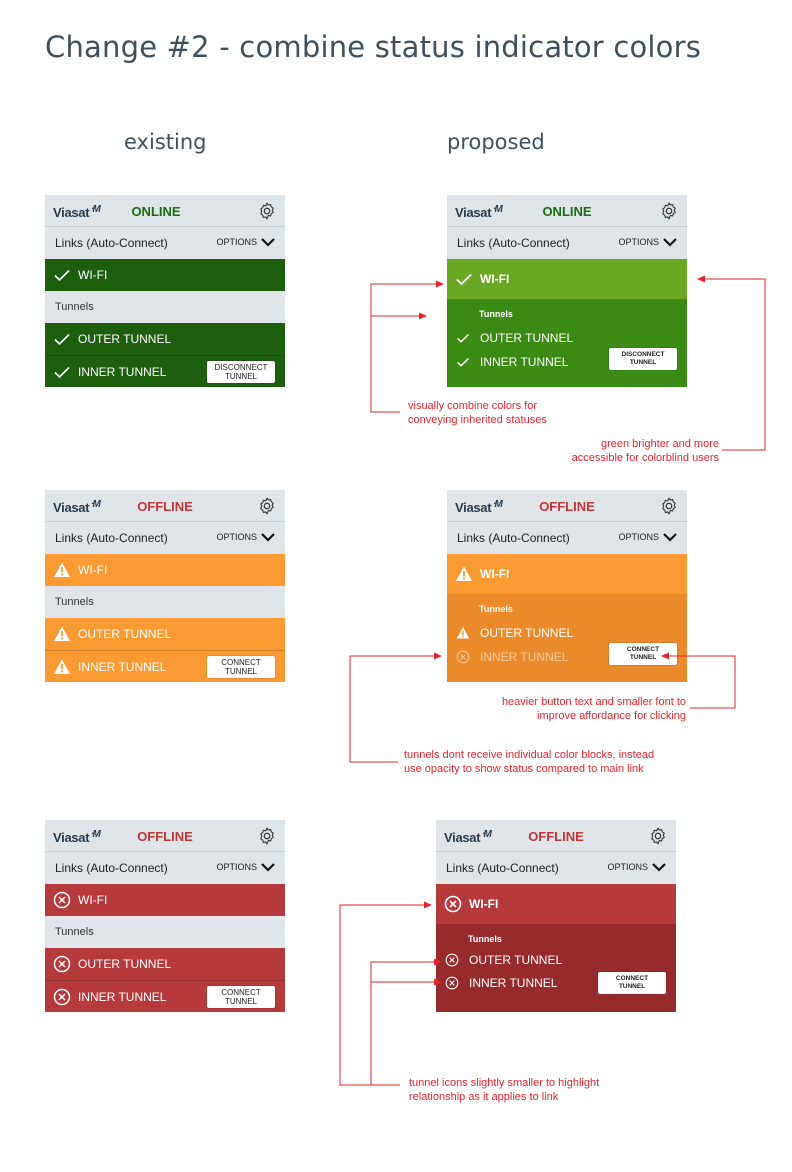 Image resolution: width=792 pixels, height=1172 pixels. I want to click on arrow-opacity, so click(395, 707).